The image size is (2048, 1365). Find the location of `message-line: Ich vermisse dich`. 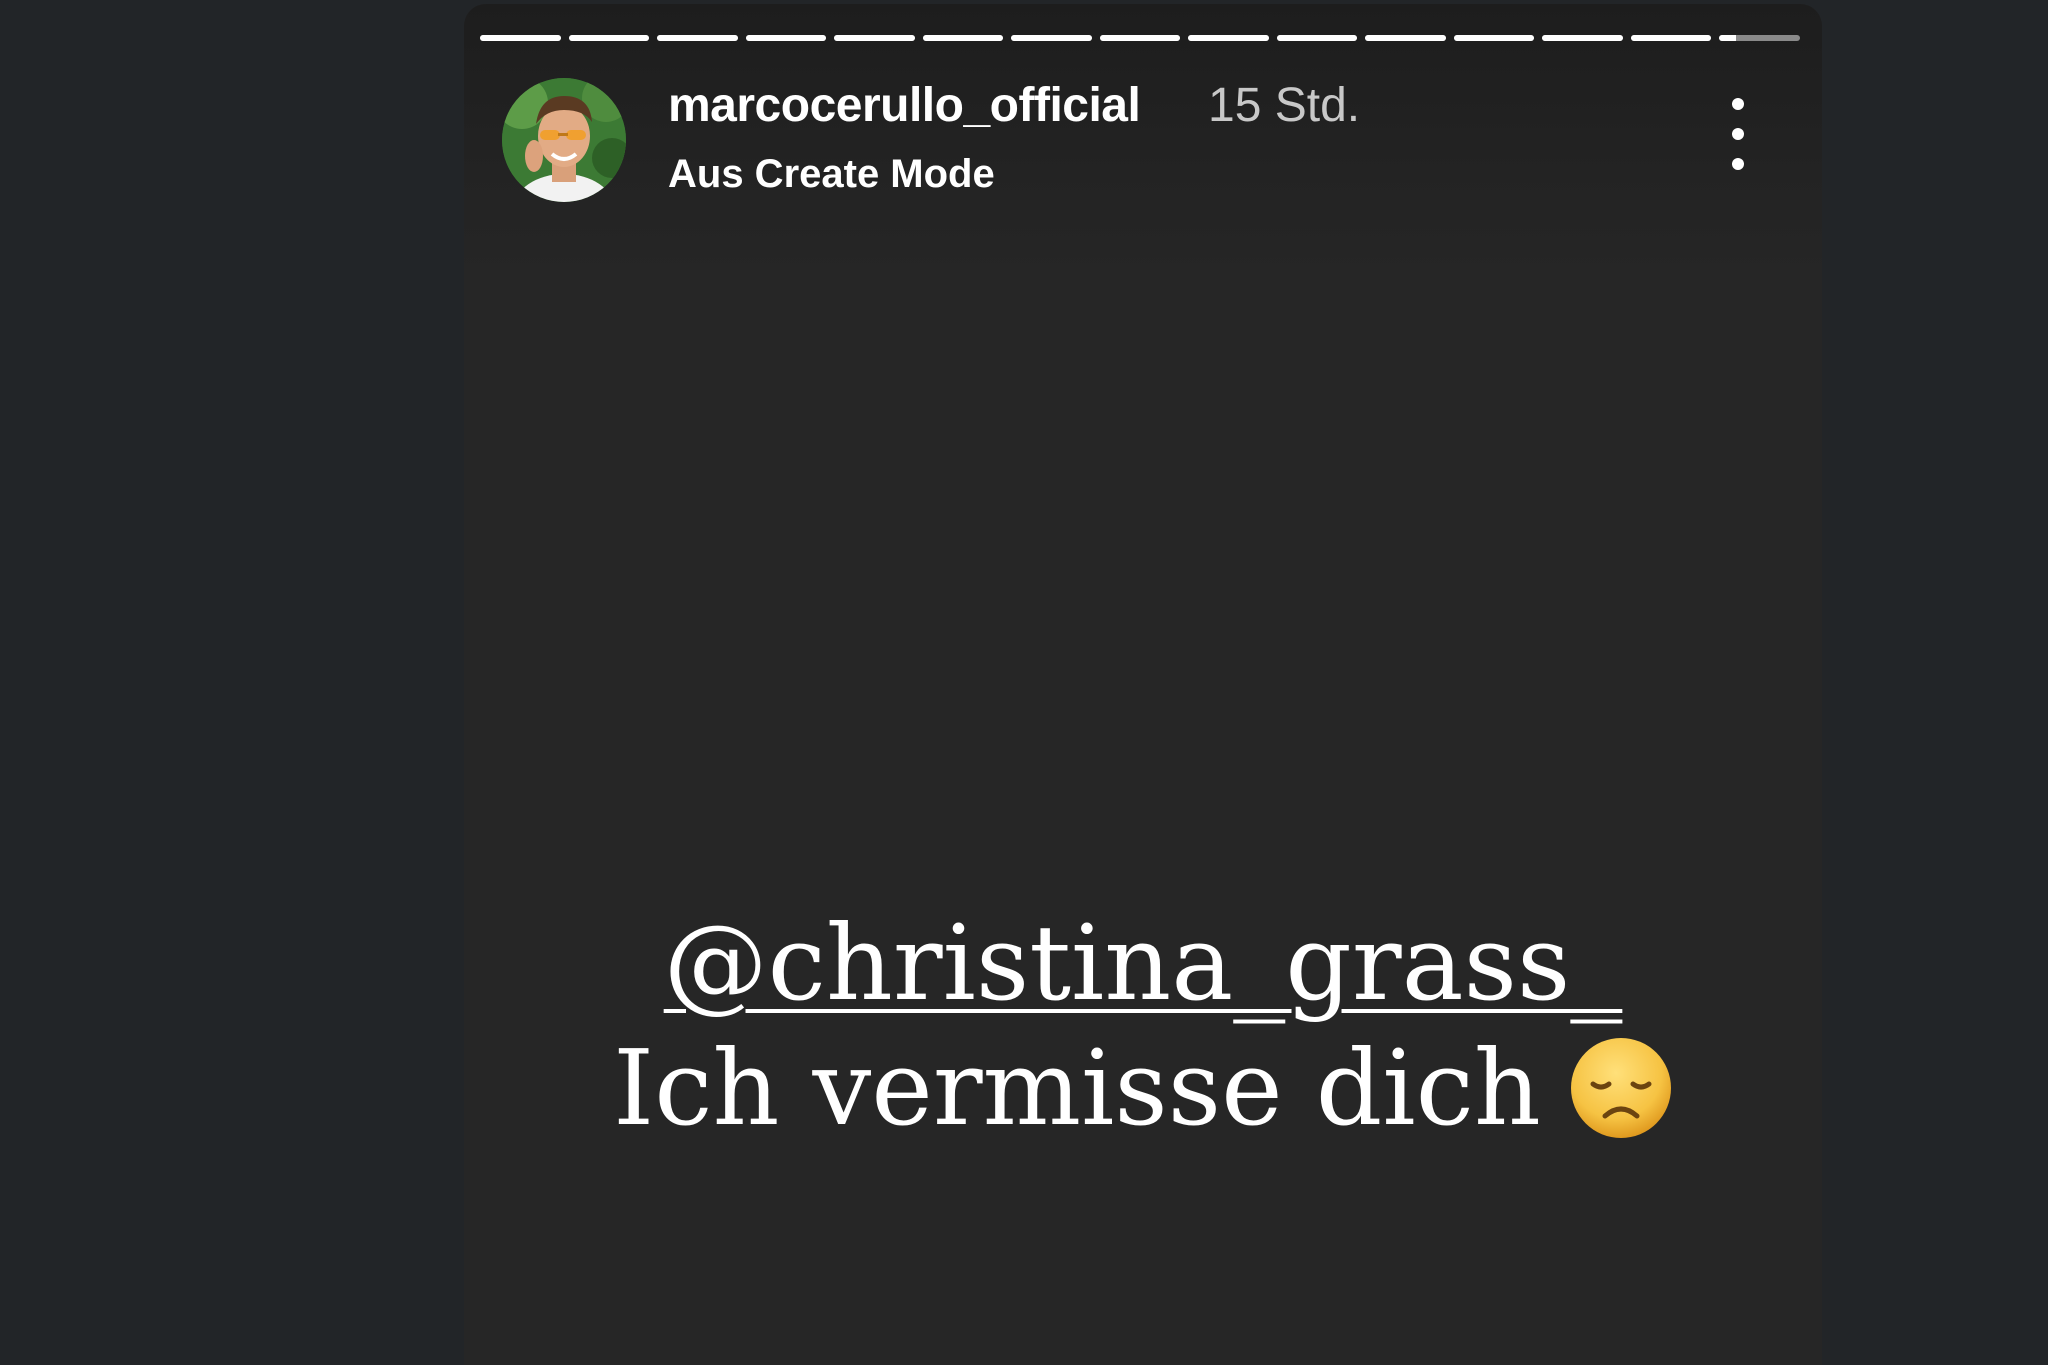

message-line: Ich vermisse dich is located at coordinates (1143, 1088).